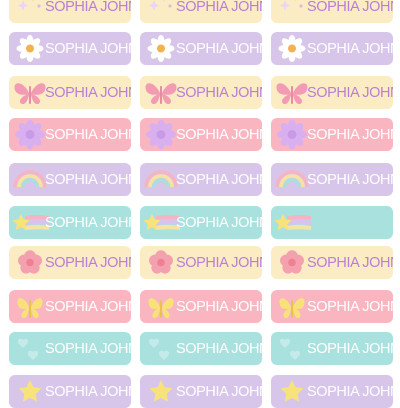 The width and height of the screenshot is (400, 408). What do you see at coordinates (332, 222) in the screenshot?
I see `name-label` at bounding box center [332, 222].